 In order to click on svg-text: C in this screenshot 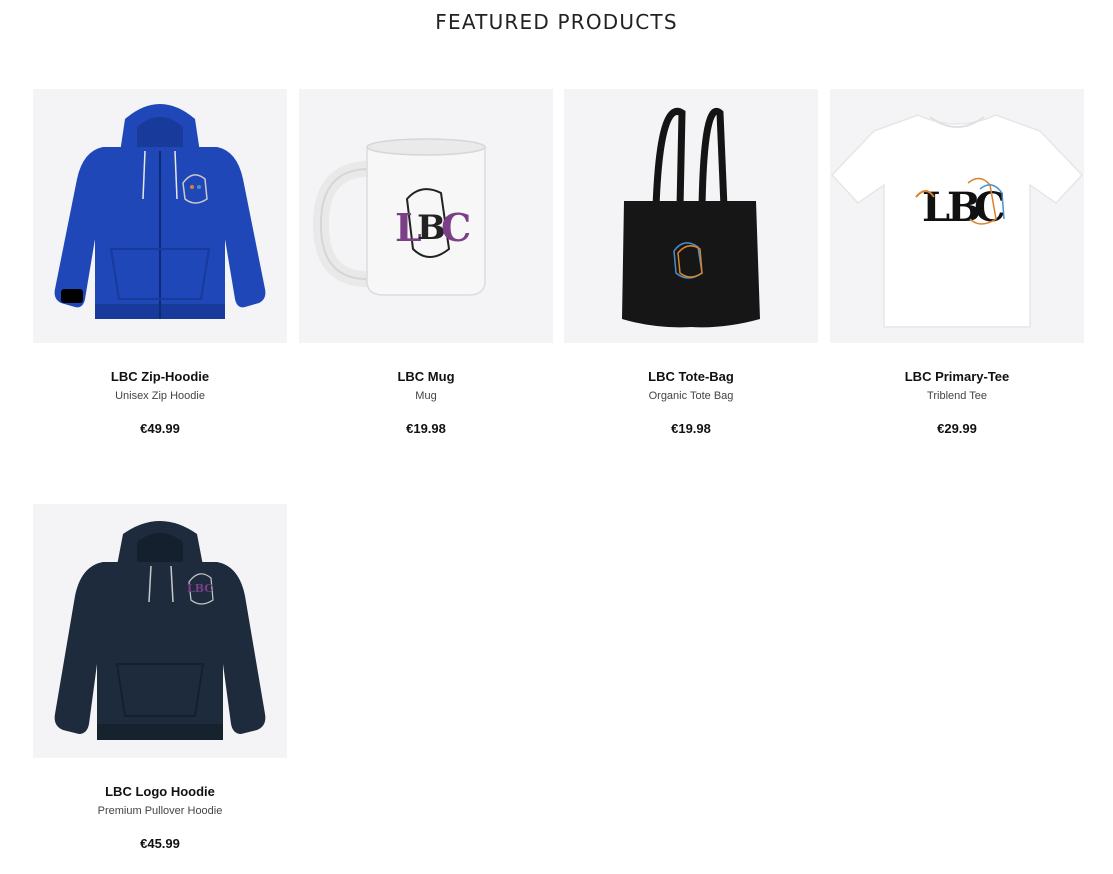, I will do `click(456, 227)`.